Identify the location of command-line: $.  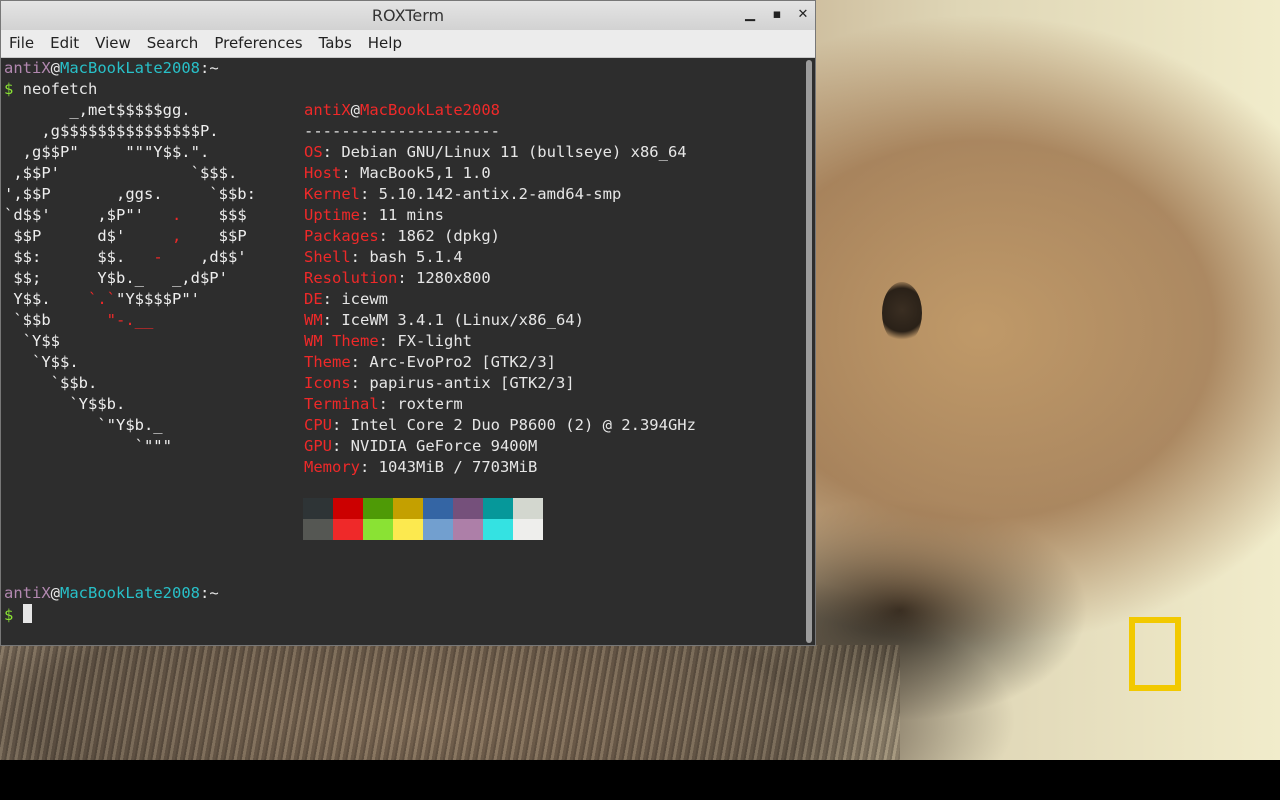
(18, 614).